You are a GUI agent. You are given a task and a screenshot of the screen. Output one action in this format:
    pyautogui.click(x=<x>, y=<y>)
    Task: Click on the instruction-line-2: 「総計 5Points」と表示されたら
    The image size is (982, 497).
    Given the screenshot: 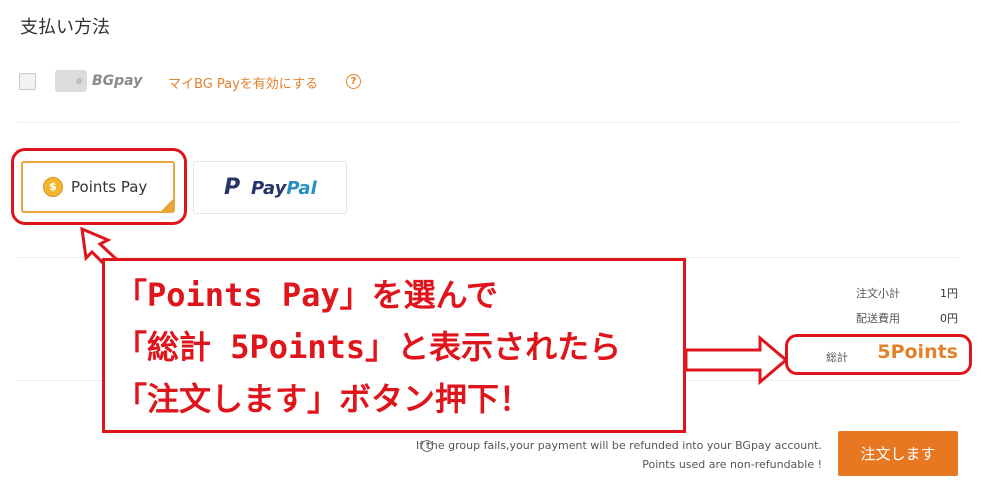 What is the action you would take?
    pyautogui.click(x=368, y=347)
    